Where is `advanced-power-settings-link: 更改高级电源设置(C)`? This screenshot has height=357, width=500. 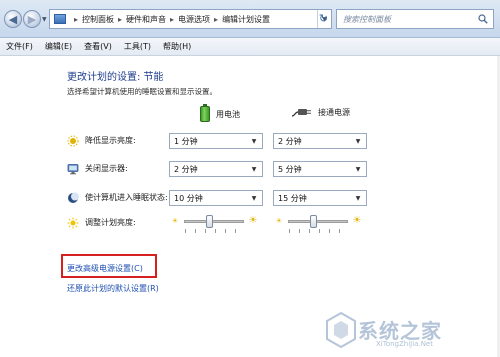
advanced-power-settings-link: 更改高级电源设置(C) is located at coordinates (105, 268).